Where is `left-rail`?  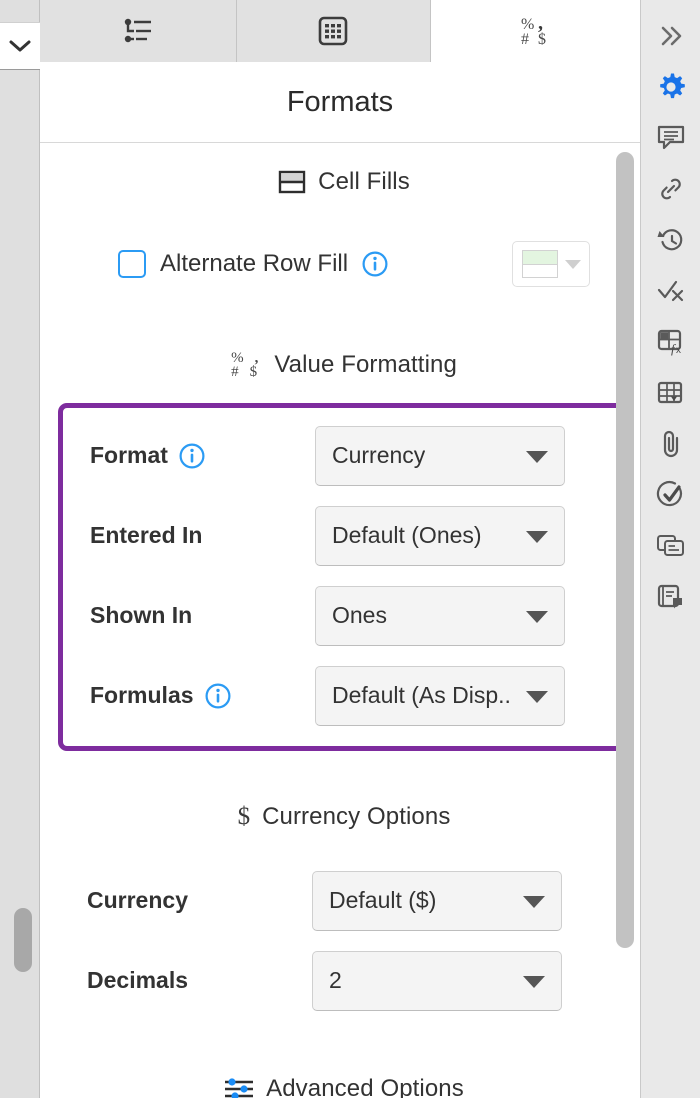
left-rail is located at coordinates (20, 549).